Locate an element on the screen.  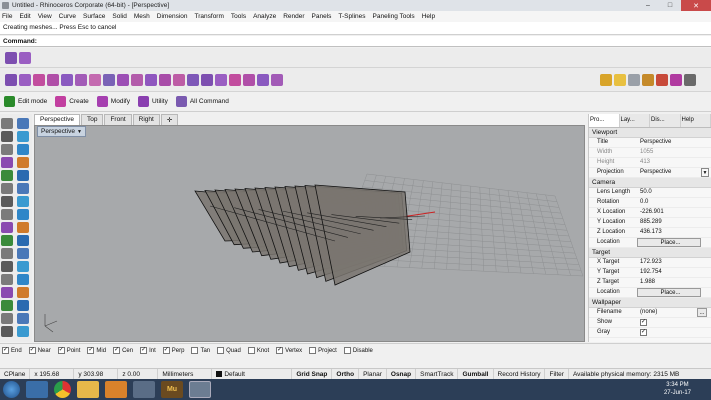
osnap-point: ✓ Point is located at coordinates (68, 350).